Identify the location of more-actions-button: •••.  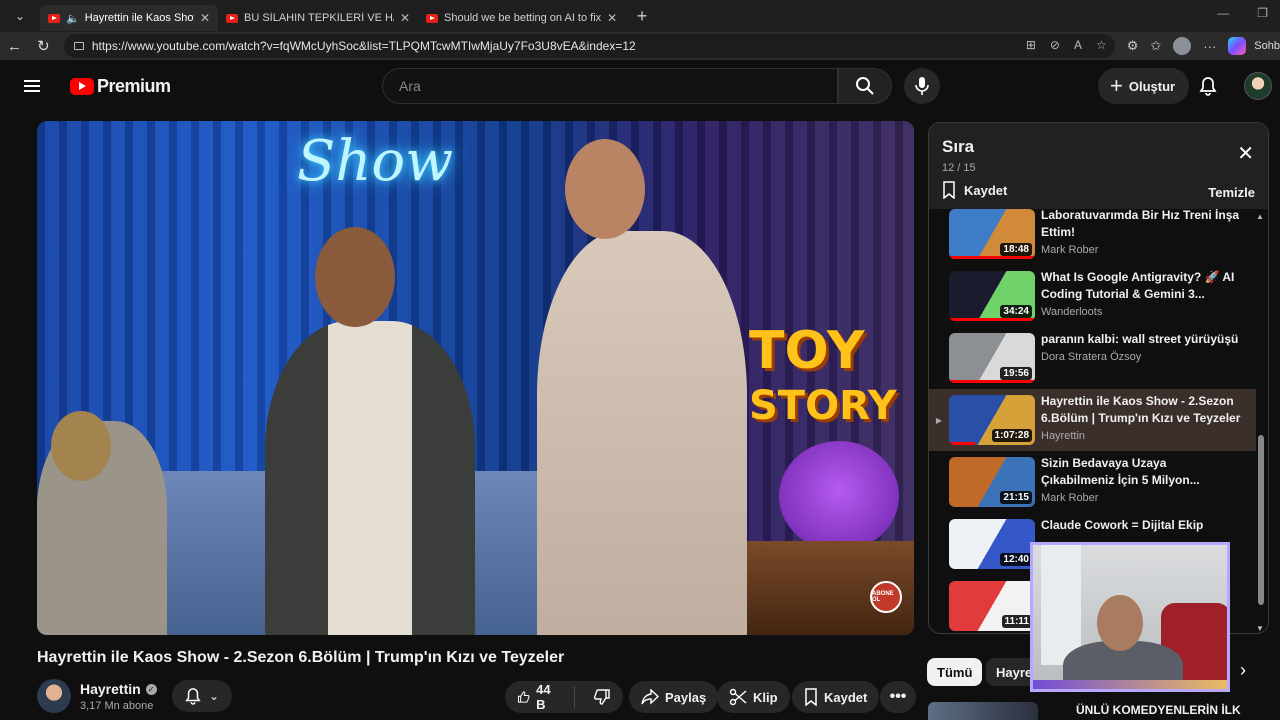
(898, 697).